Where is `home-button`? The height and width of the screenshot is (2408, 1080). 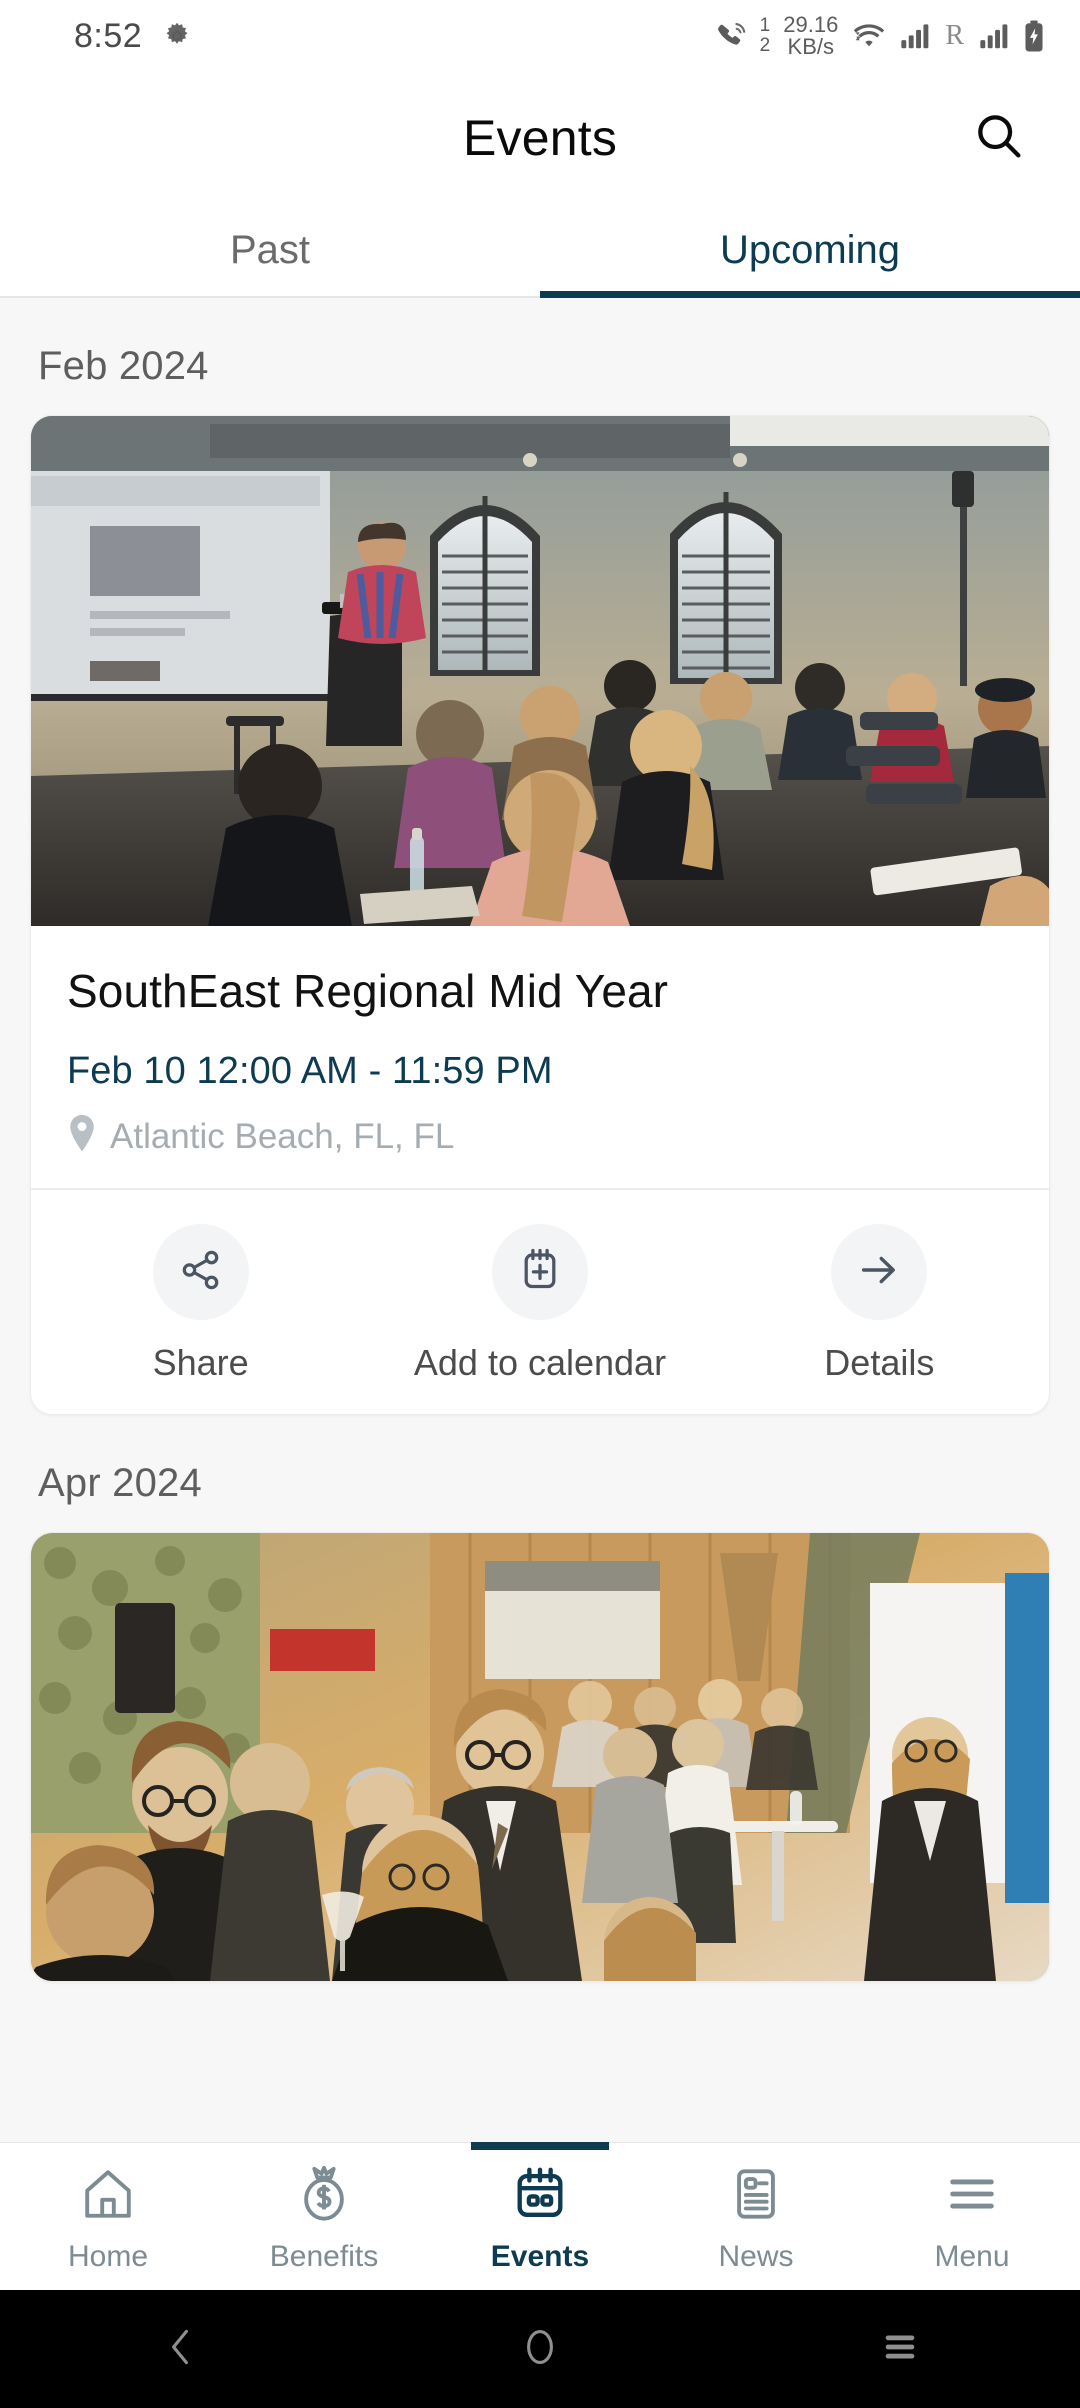
home-button is located at coordinates (540, 2349).